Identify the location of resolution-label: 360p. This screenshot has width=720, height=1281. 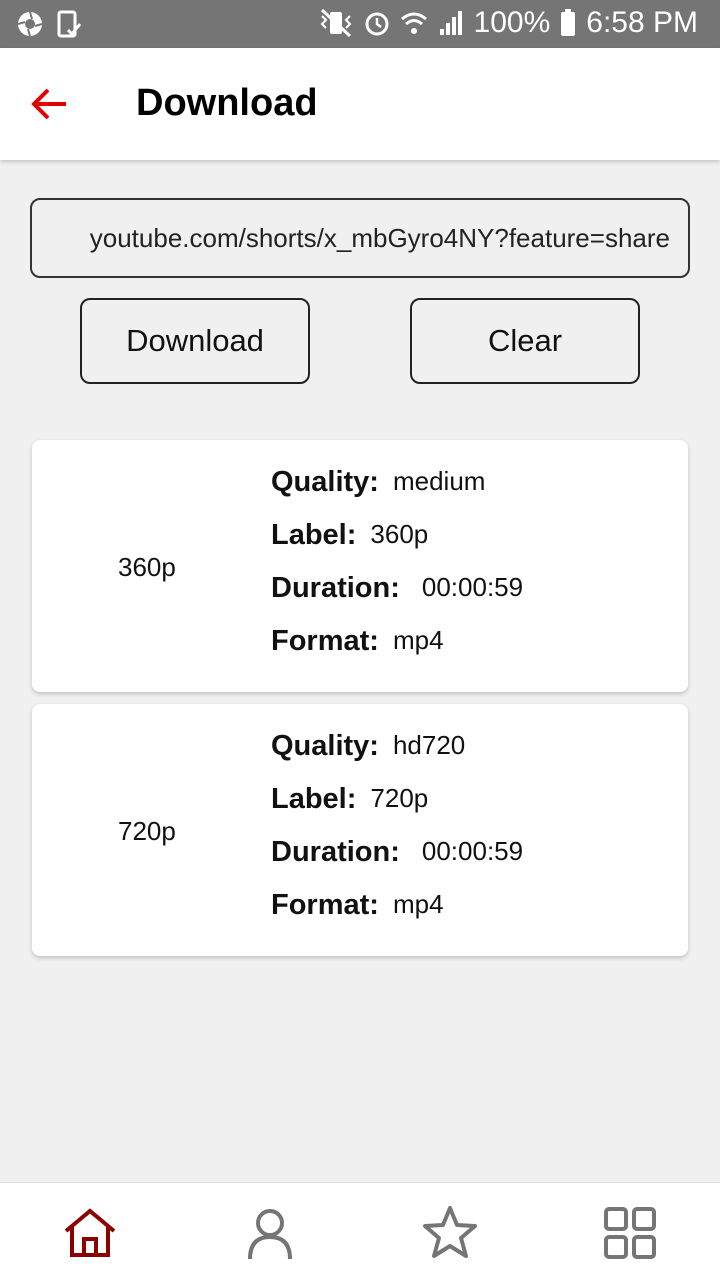
(147, 567).